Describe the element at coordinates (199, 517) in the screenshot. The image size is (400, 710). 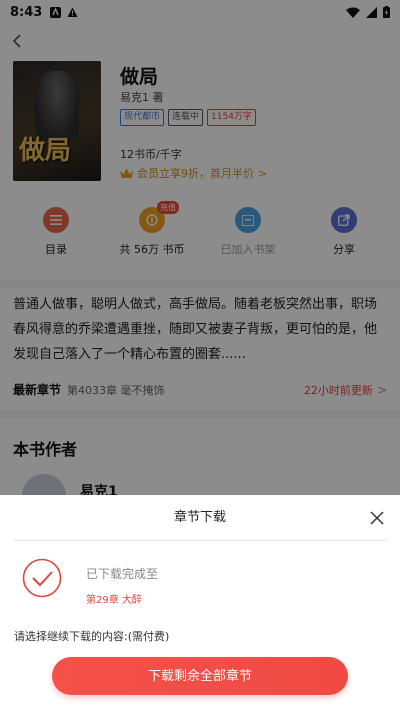
I see `sheet-title: 章节下载` at that location.